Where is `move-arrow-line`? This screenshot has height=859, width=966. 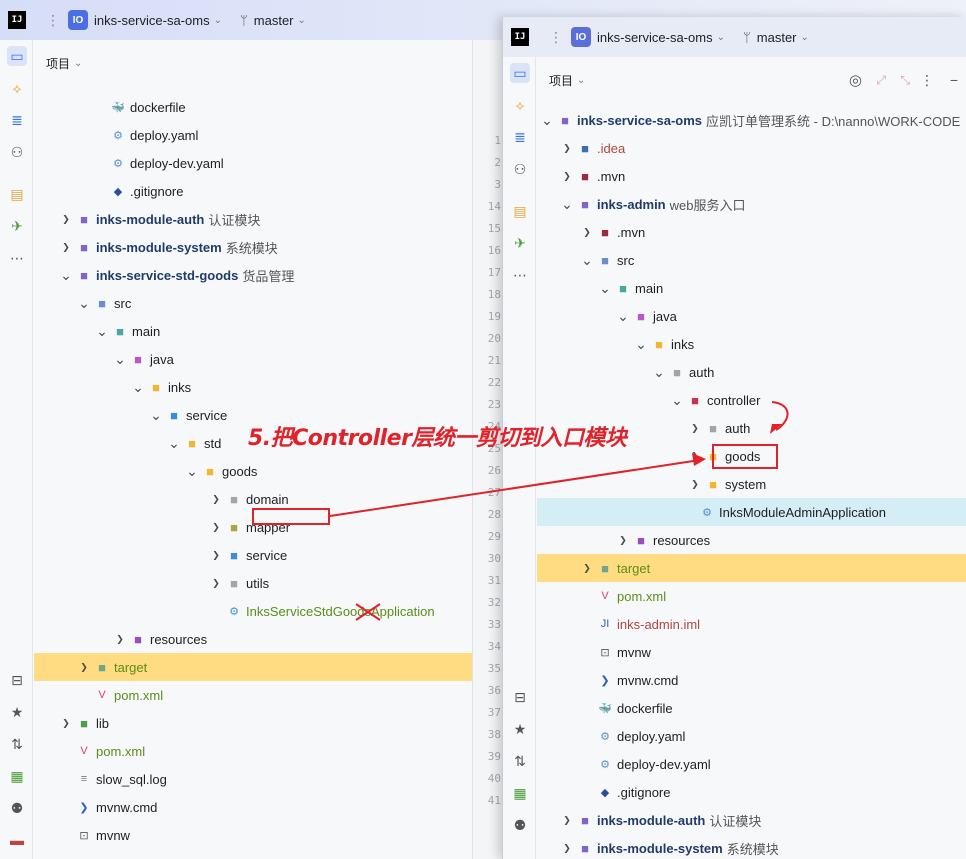
move-arrow-line is located at coordinates (515, 488).